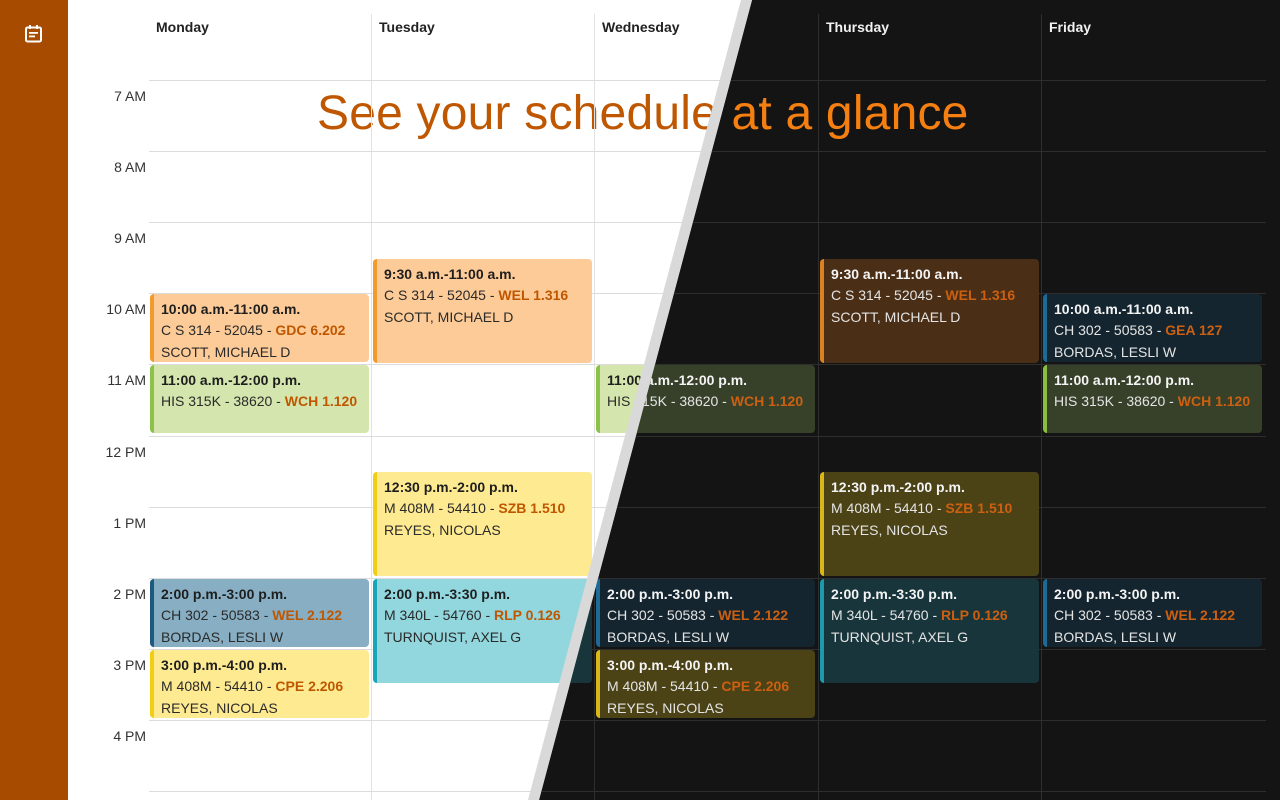 This screenshot has height=800, width=1280. Describe the element at coordinates (898, 487) in the screenshot. I see `event-time: 12:30 p.m.-2:00 p.m.` at that location.